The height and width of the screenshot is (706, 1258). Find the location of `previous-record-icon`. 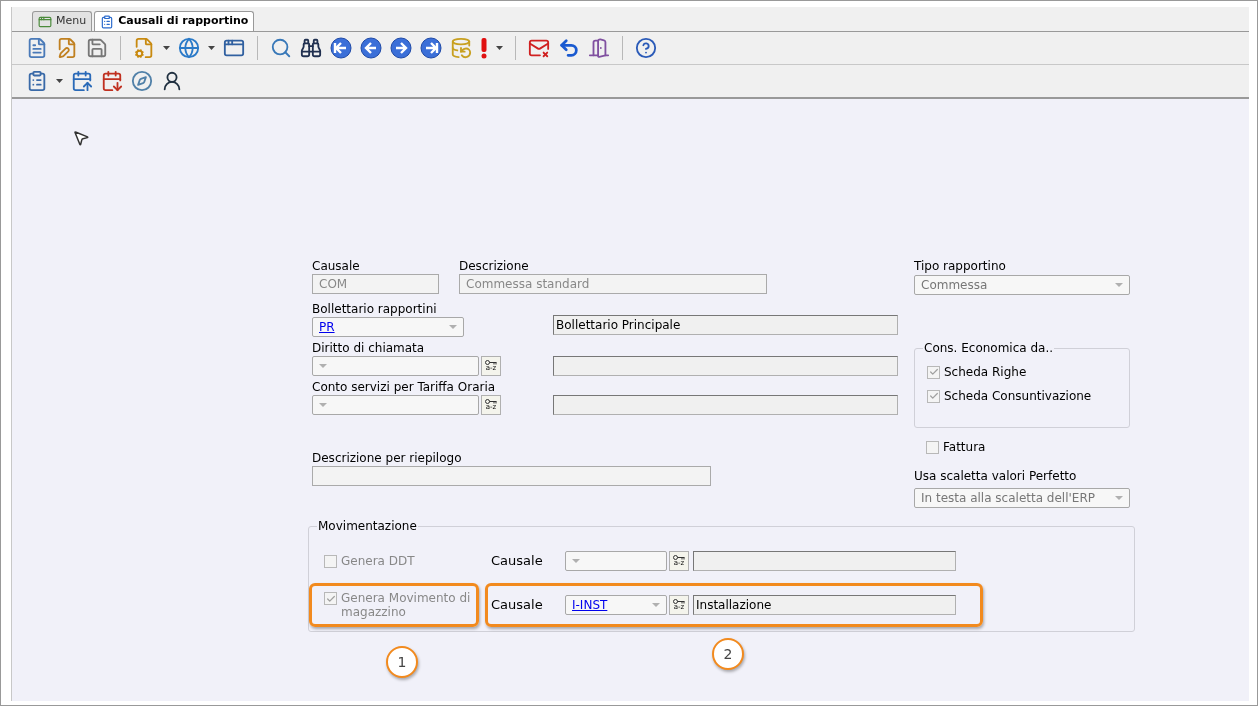

previous-record-icon is located at coordinates (371, 48).